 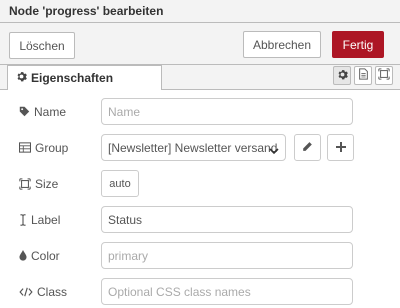 What do you see at coordinates (227, 219) in the screenshot?
I see `label-input` at bounding box center [227, 219].